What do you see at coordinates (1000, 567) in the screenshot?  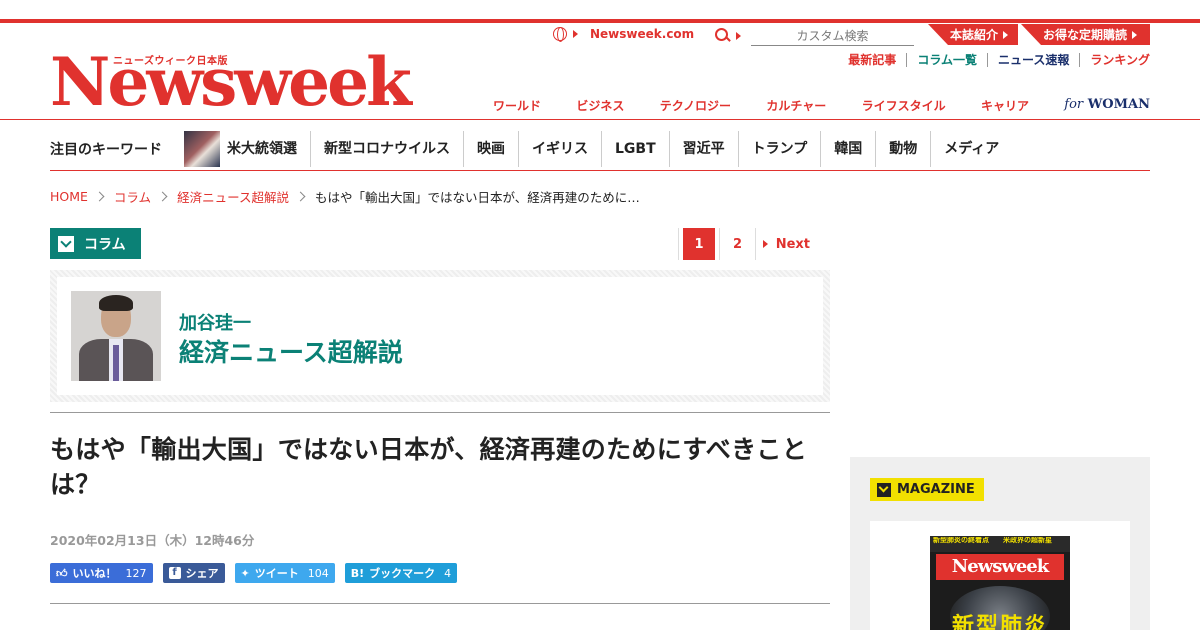 I see `cover-logo: Newsweek` at bounding box center [1000, 567].